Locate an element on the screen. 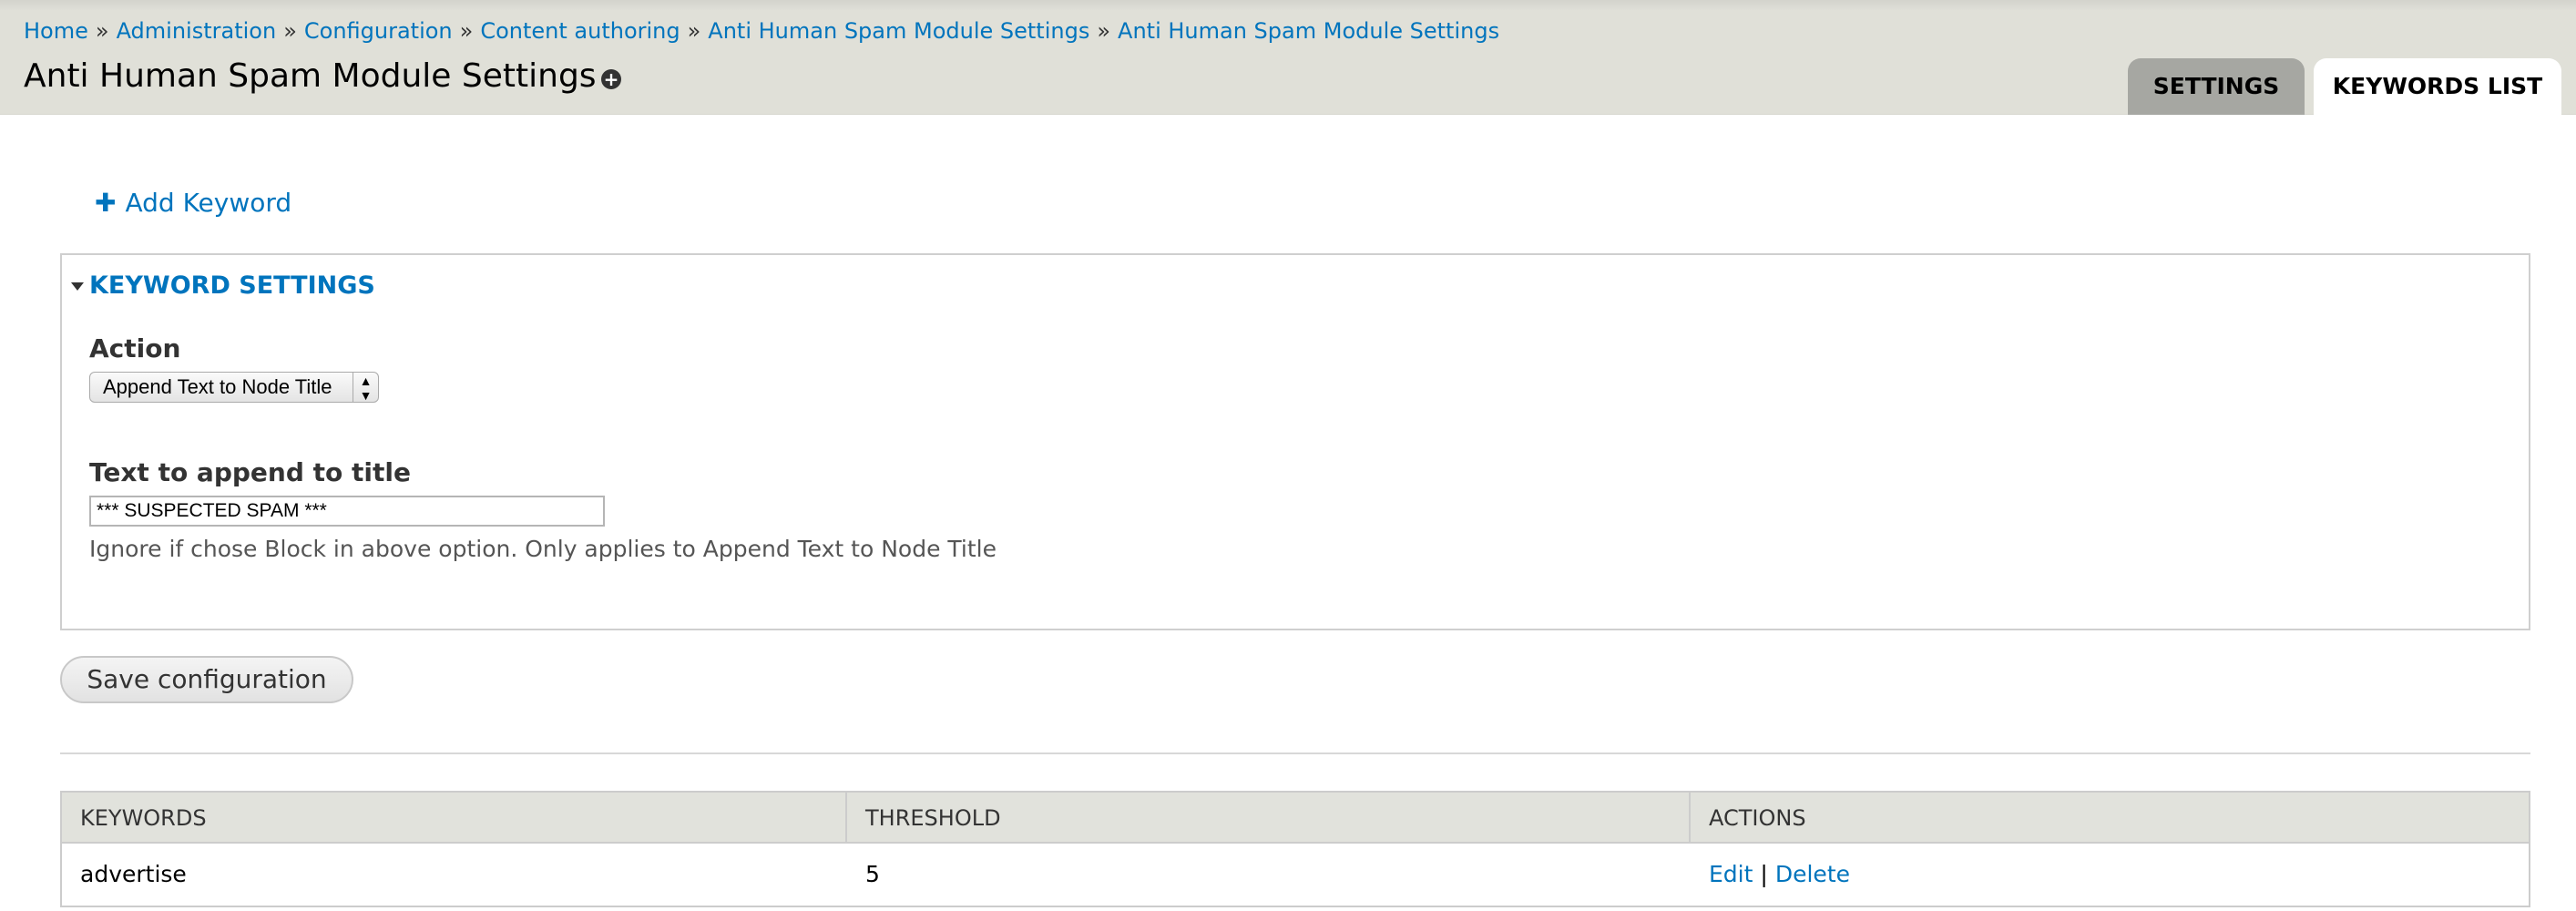  action-select: Append Text to Node Title ▲ ▼ is located at coordinates (234, 388).